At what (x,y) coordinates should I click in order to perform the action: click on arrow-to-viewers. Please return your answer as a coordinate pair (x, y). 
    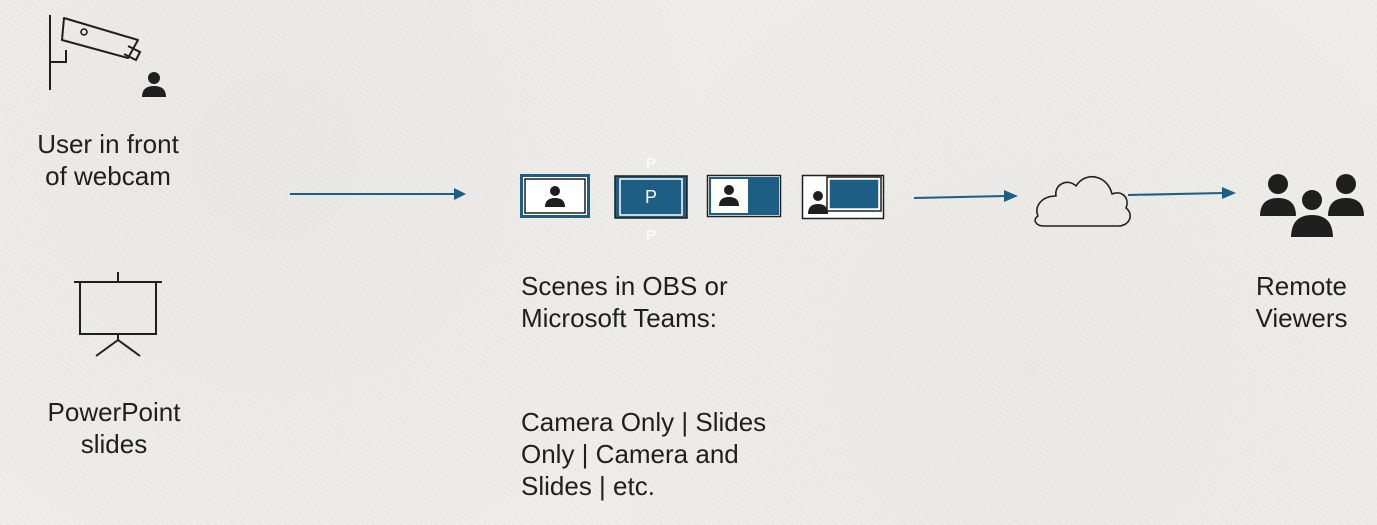
    Looking at the image, I should click on (1181, 193).